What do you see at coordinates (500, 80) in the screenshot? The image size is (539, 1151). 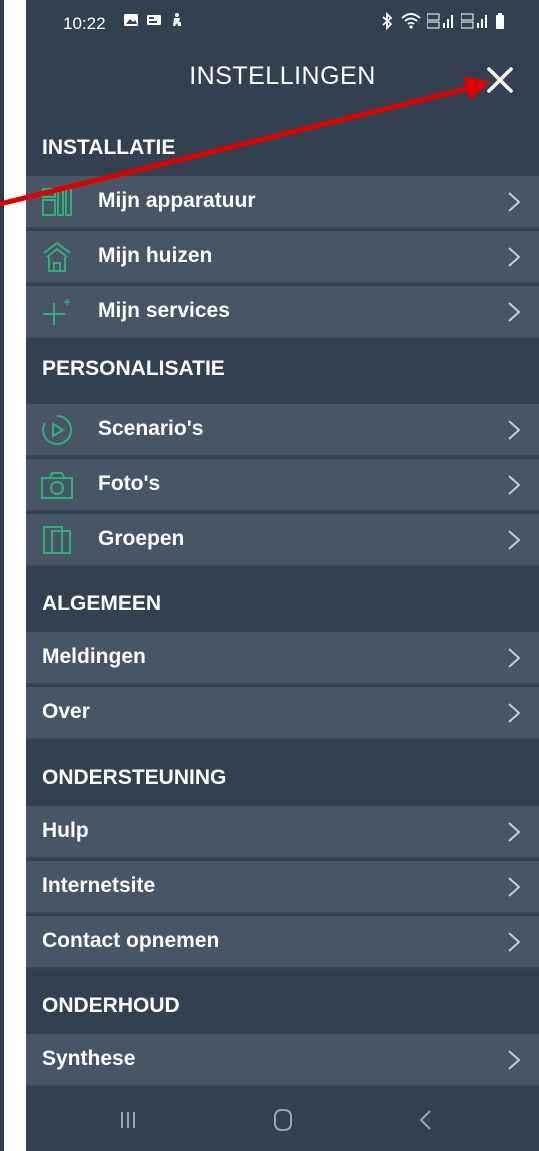 I see `close-icon` at bounding box center [500, 80].